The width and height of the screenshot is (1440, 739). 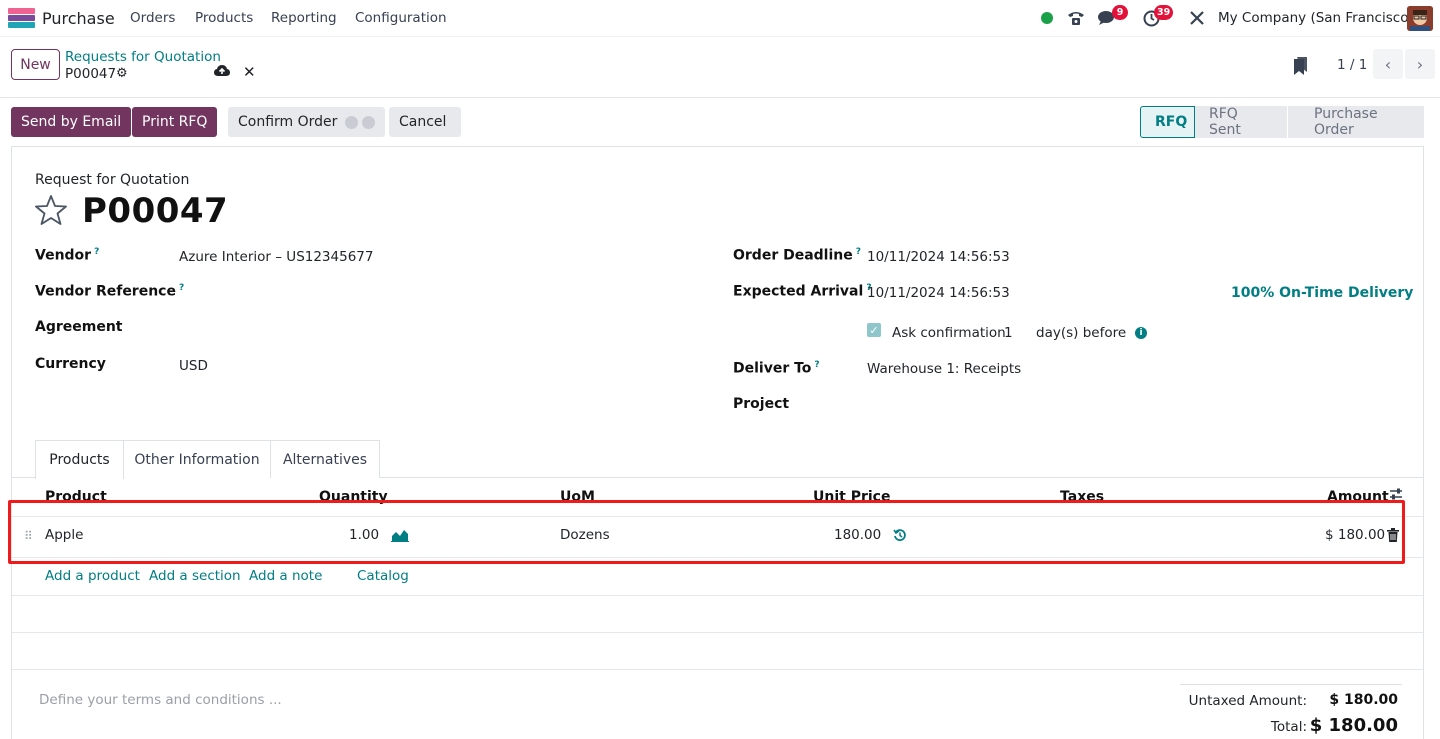 What do you see at coordinates (1316, 18) in the screenshot?
I see `company-switcher: My Company (San Francisco)` at bounding box center [1316, 18].